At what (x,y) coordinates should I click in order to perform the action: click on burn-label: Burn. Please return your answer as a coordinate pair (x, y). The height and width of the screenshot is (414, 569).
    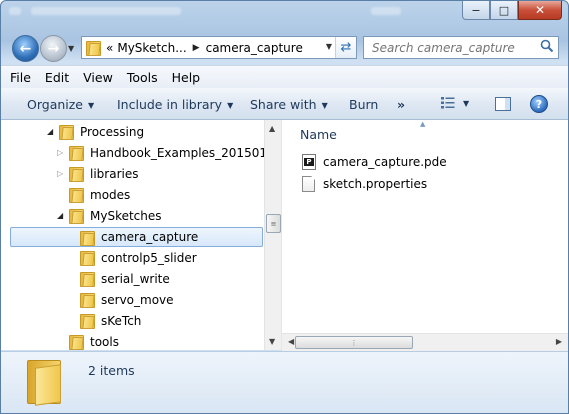
    Looking at the image, I should click on (364, 104).